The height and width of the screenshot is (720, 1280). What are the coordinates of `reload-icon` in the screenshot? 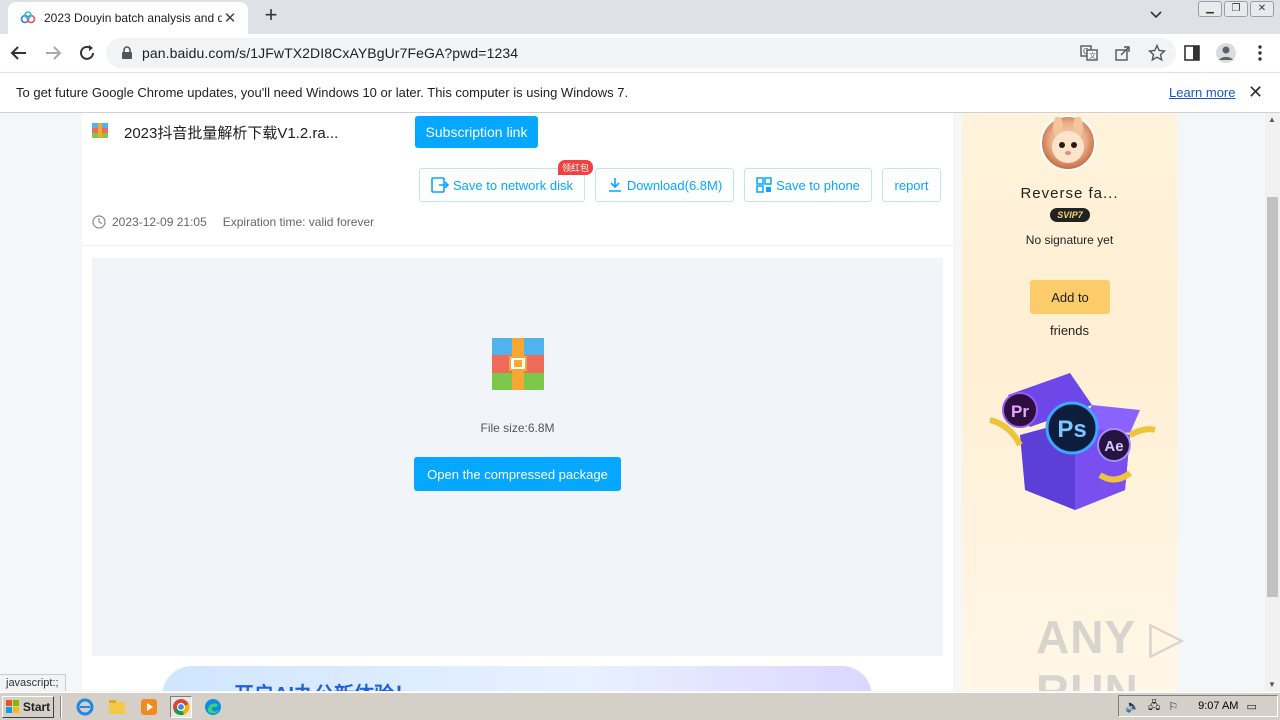 It's located at (87, 52).